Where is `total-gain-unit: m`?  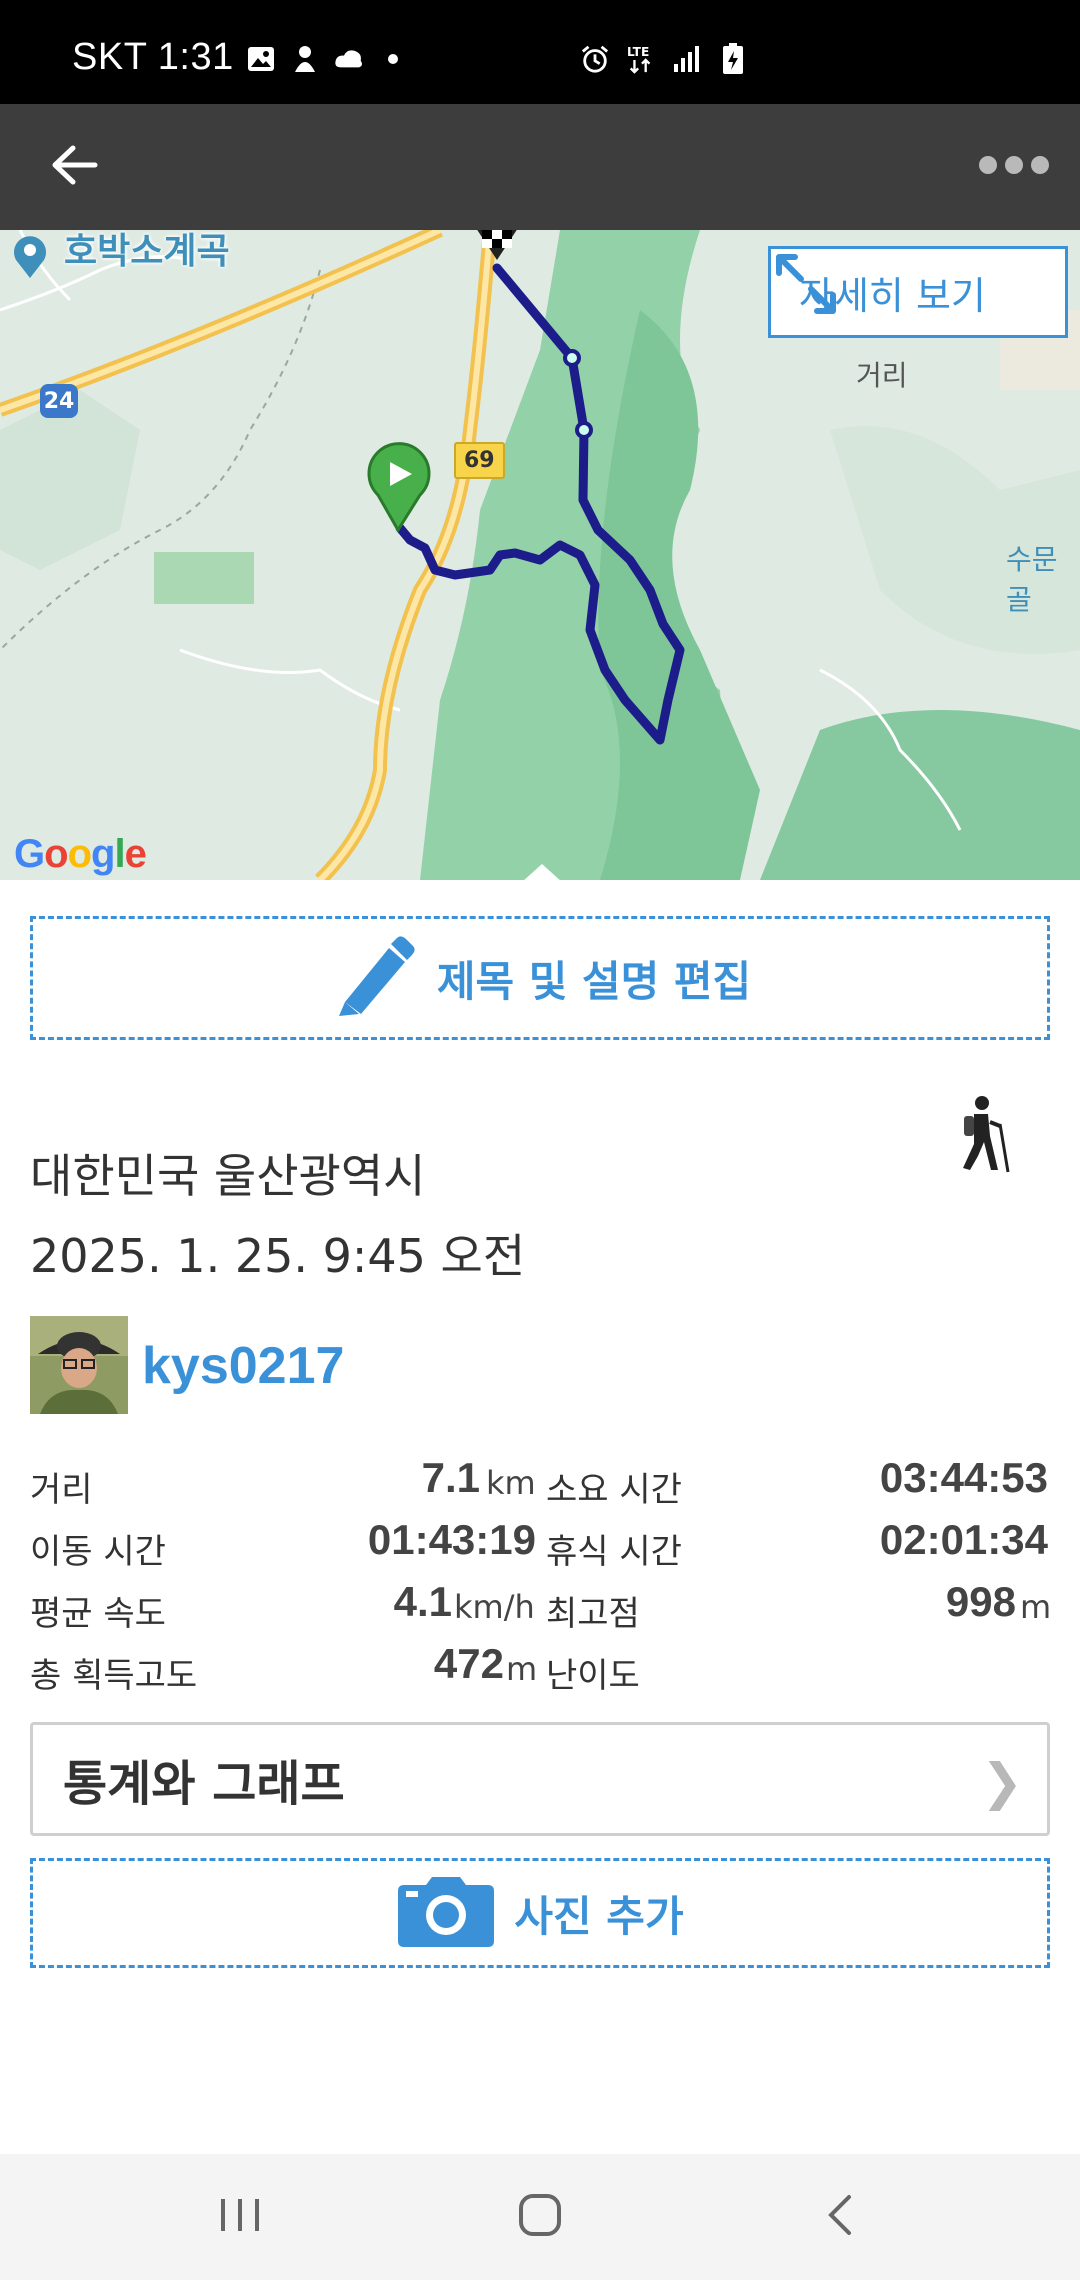
total-gain-unit: m is located at coordinates (522, 1669).